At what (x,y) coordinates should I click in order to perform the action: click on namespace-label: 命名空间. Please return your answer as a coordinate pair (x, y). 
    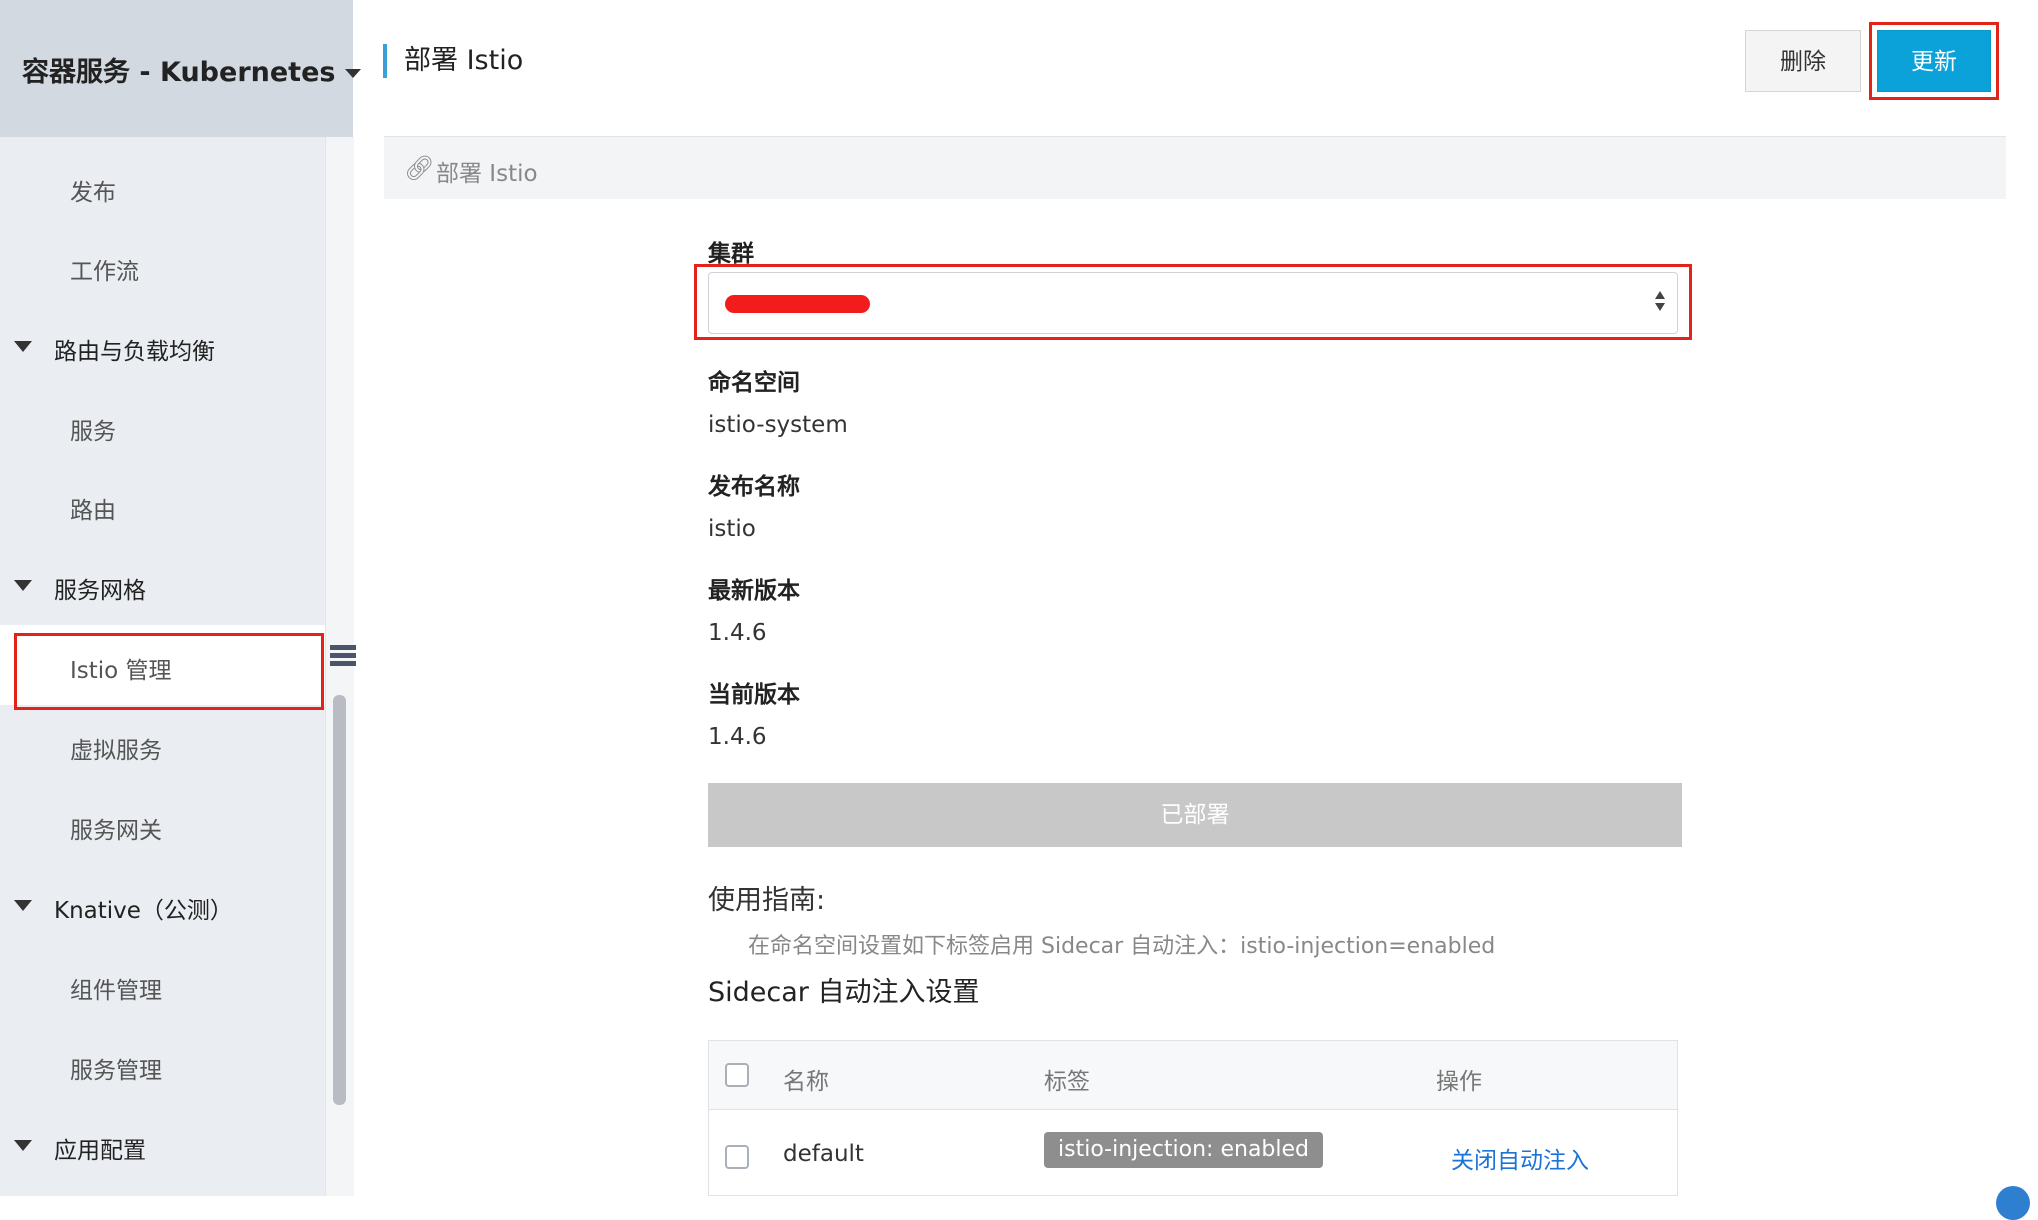
    Looking at the image, I should click on (754, 383).